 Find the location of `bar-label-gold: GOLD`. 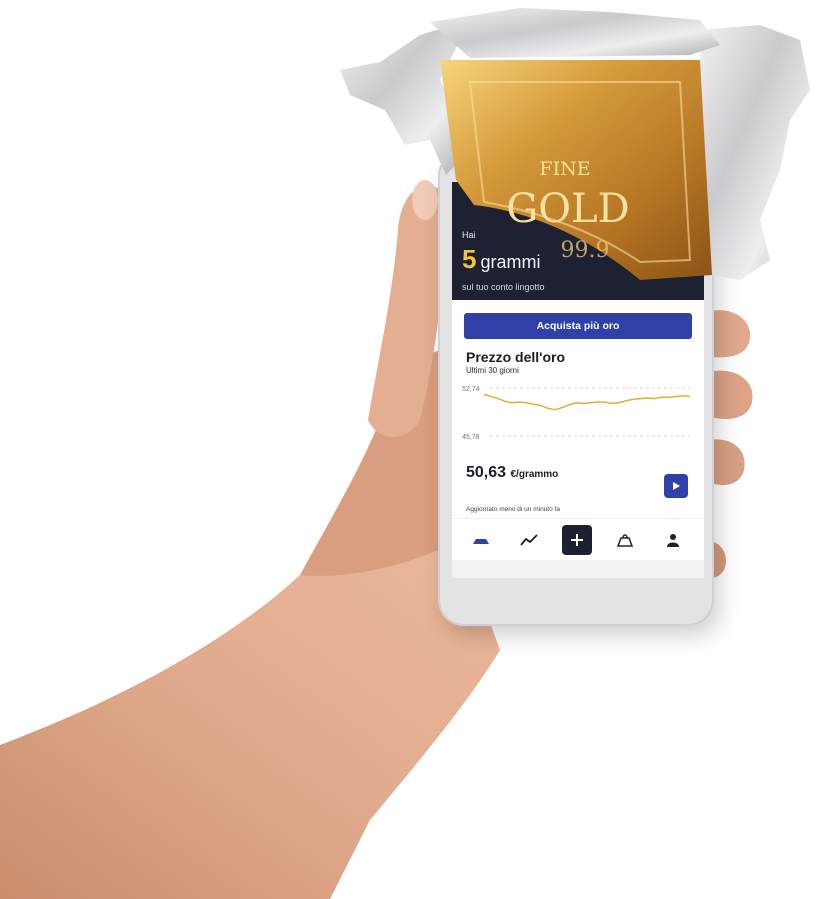

bar-label-gold: GOLD is located at coordinates (568, 209).